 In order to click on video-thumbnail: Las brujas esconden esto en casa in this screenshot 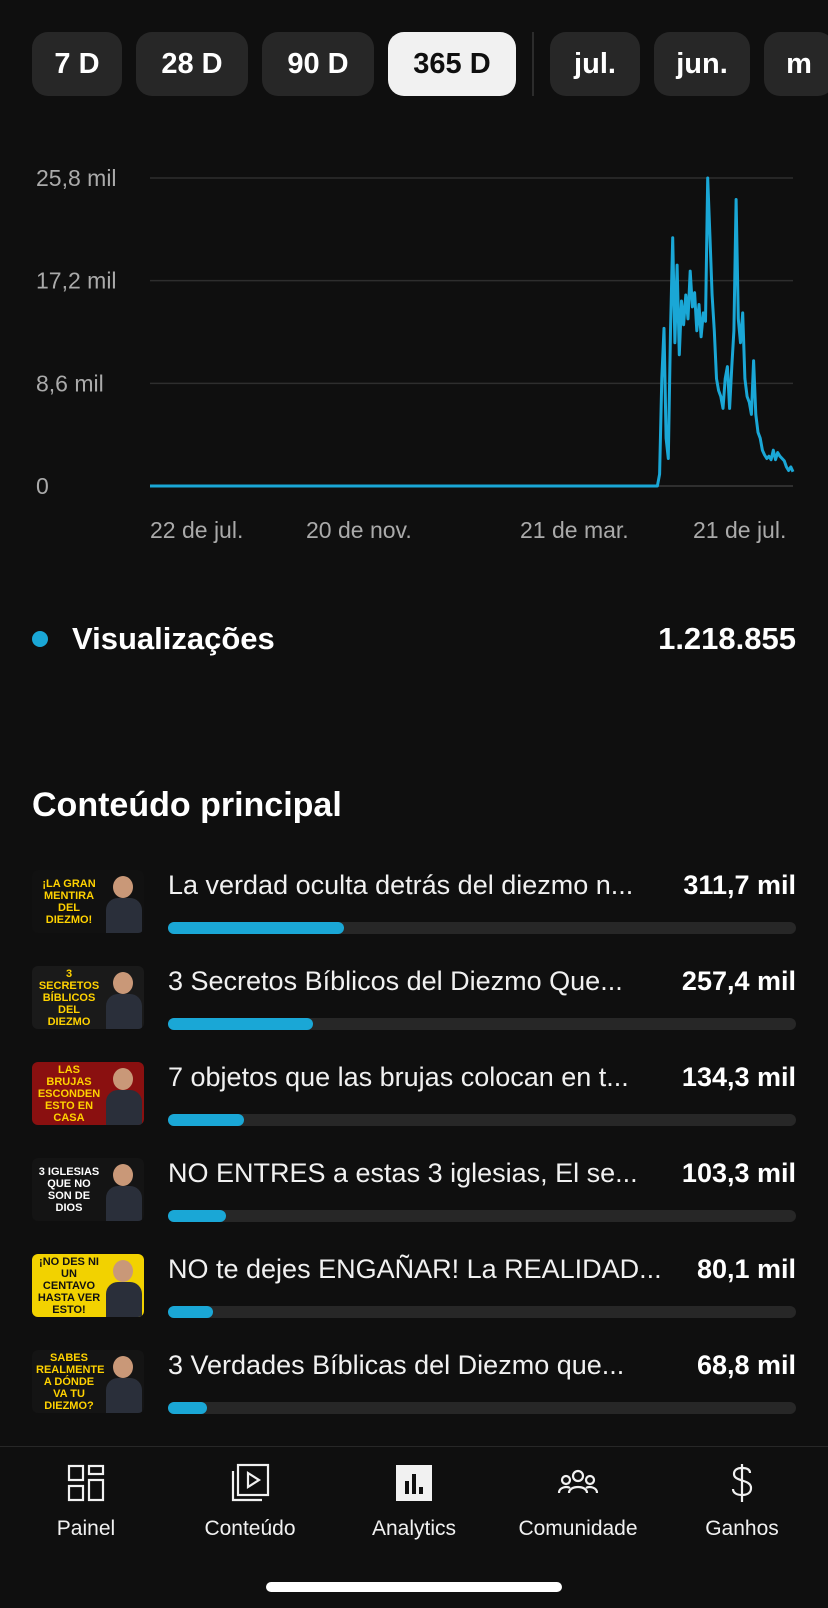, I will do `click(88, 1093)`.